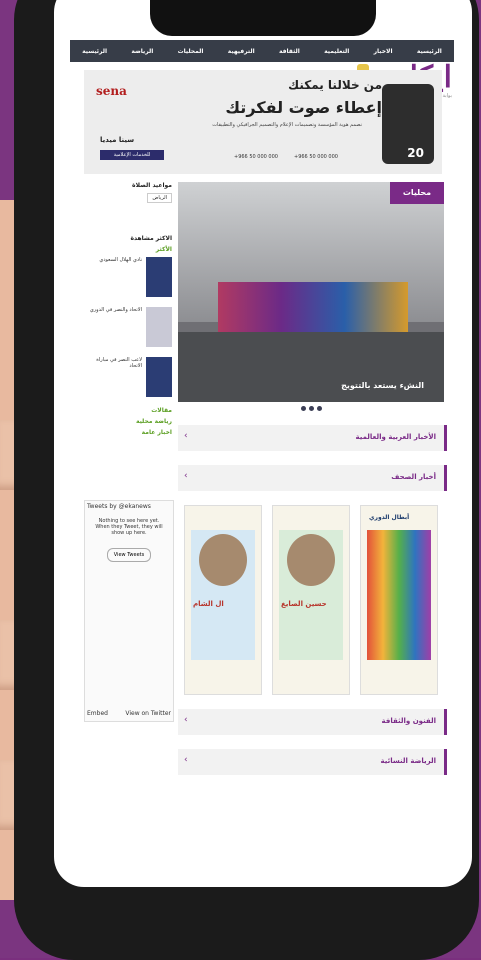  What do you see at coordinates (336, 51) in the screenshot?
I see `nav-item: التعليمية` at bounding box center [336, 51].